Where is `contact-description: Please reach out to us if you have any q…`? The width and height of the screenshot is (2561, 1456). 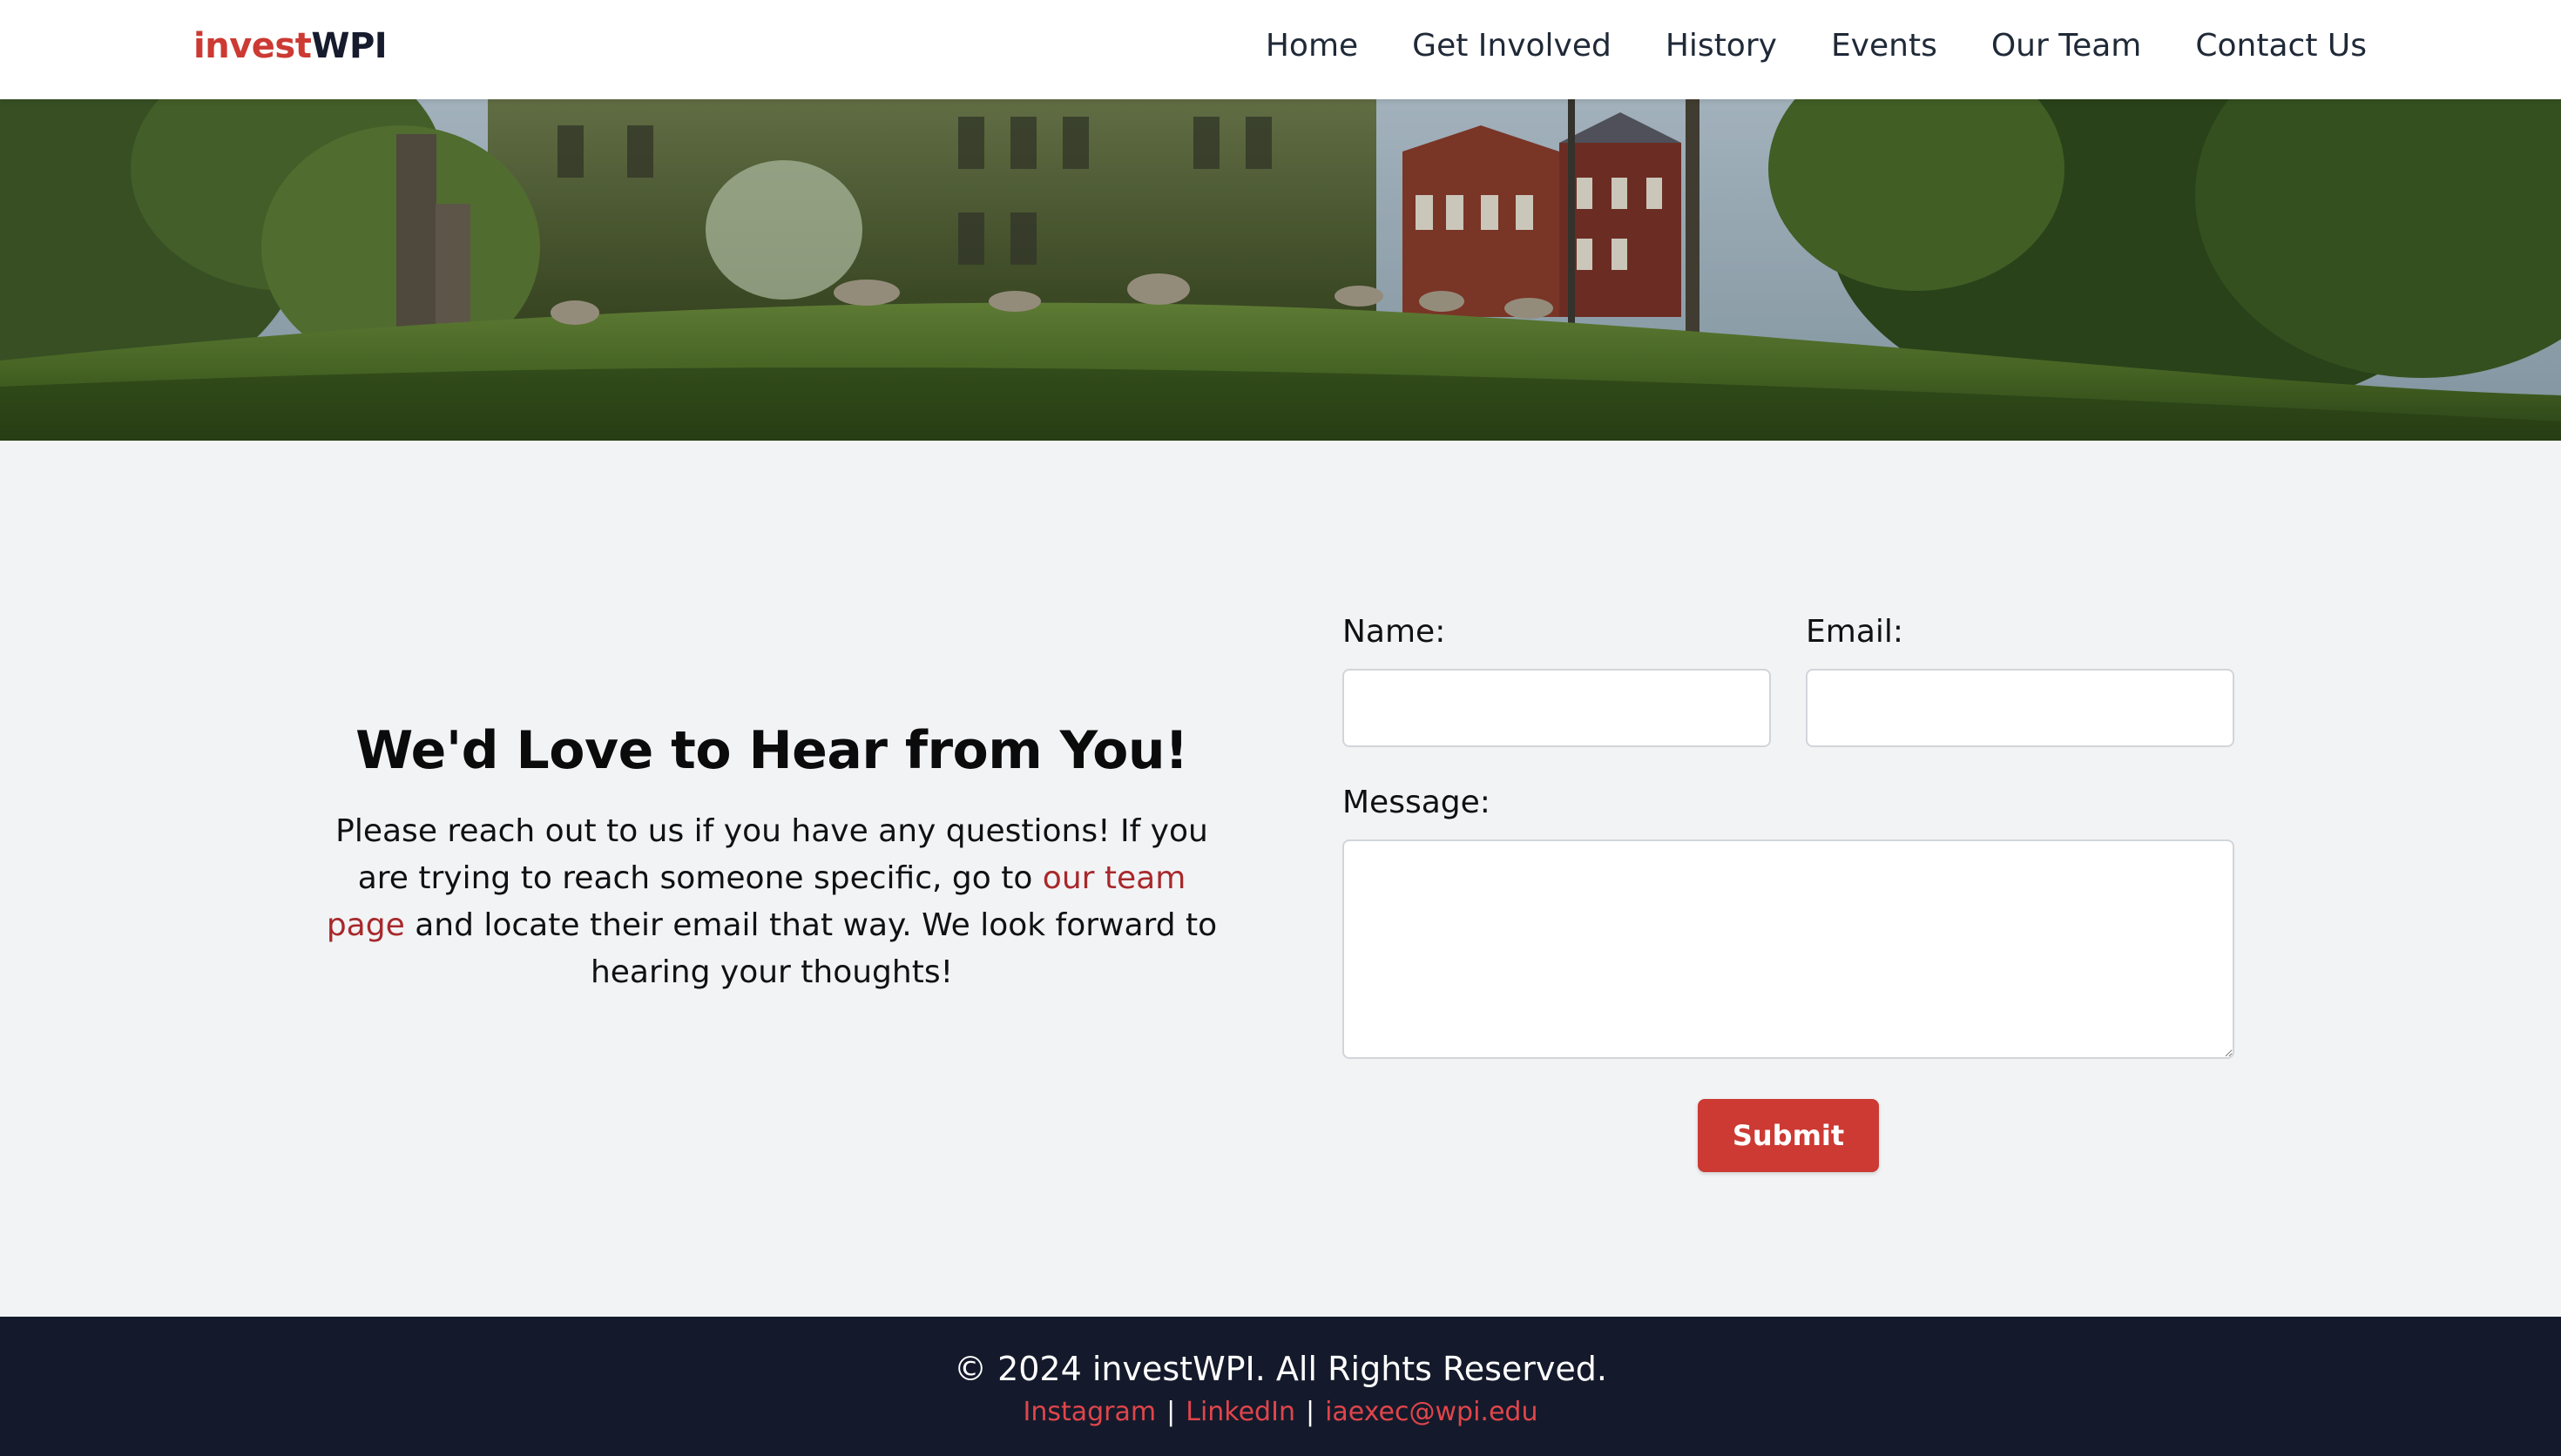 contact-description: Please reach out to us if you have any q… is located at coordinates (771, 902).